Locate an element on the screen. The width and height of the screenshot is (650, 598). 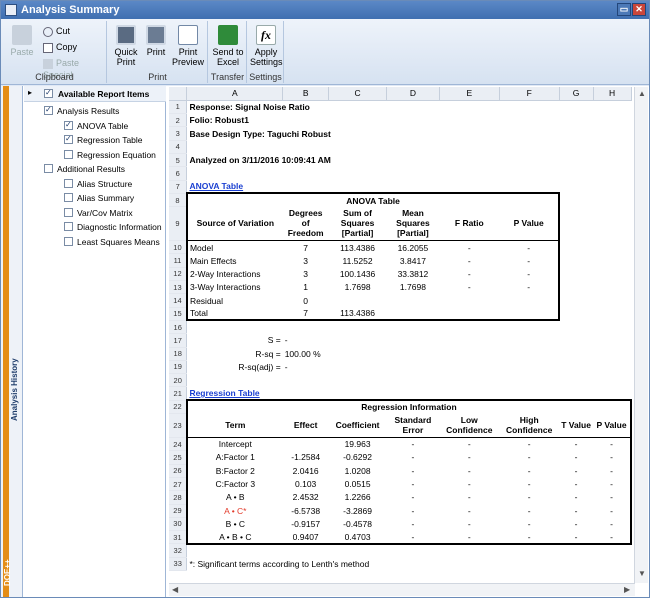
row-header: 29 is located at coordinates (178, 511).